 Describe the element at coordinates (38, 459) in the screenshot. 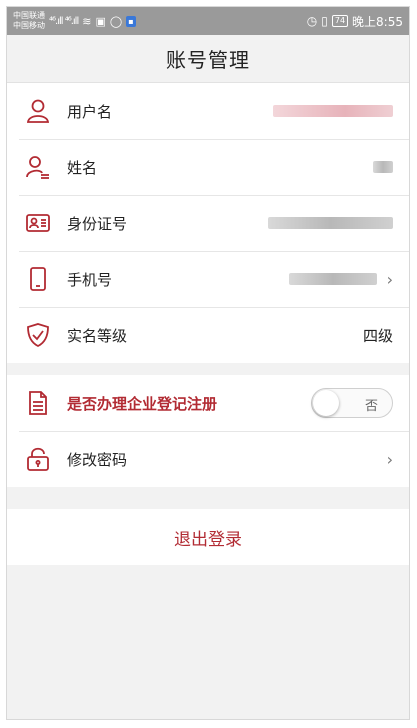

I see `lock-icon` at that location.